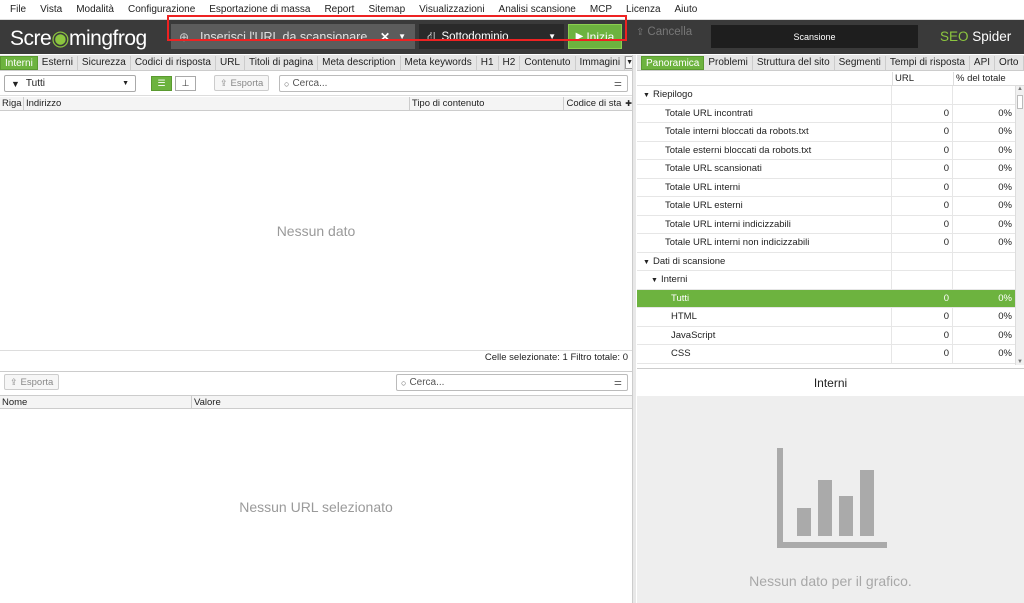 Image resolution: width=1024 pixels, height=603 pixels. I want to click on tab-orto: Orto, so click(1009, 62).